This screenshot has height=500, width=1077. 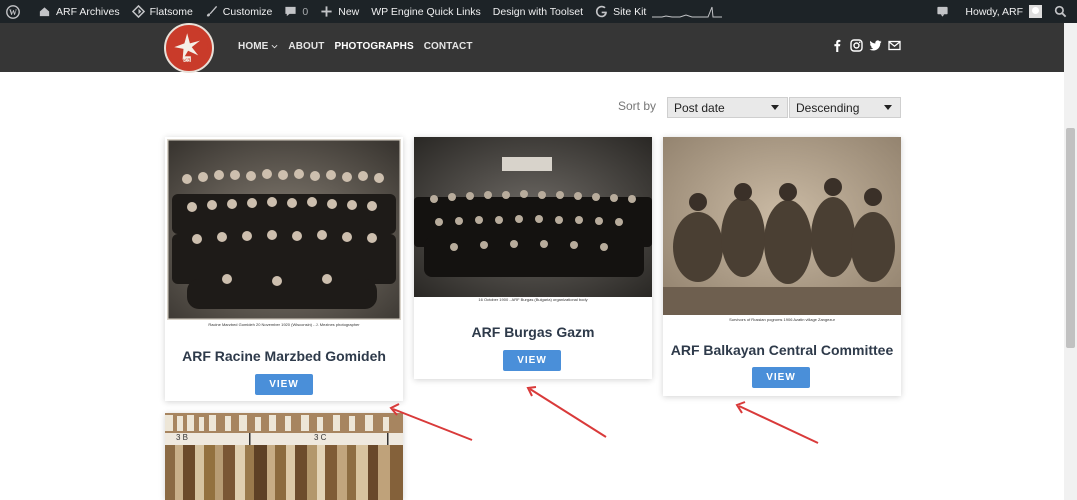 I want to click on sort-by-label: Sort by, so click(x=637, y=106).